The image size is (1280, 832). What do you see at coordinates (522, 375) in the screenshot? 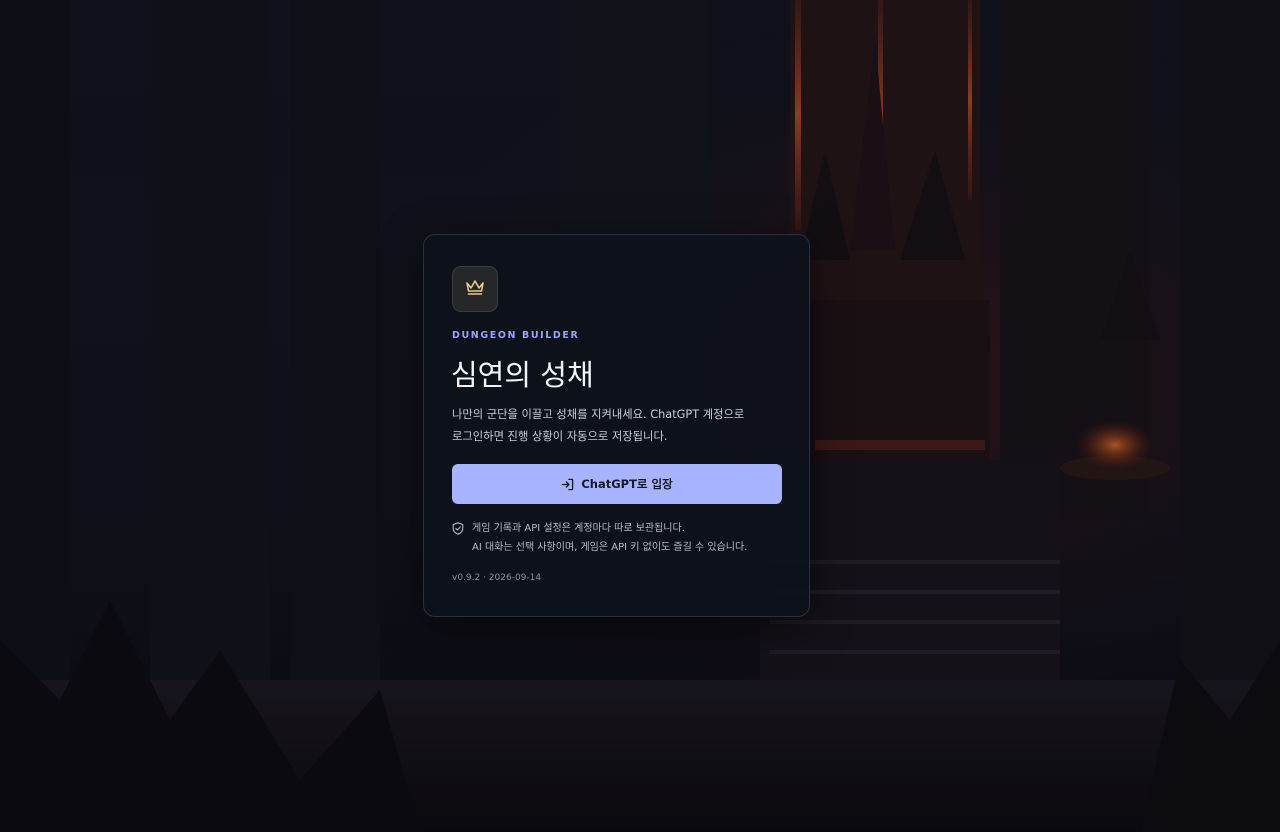
I see `page-title: 심연의 성채` at bounding box center [522, 375].